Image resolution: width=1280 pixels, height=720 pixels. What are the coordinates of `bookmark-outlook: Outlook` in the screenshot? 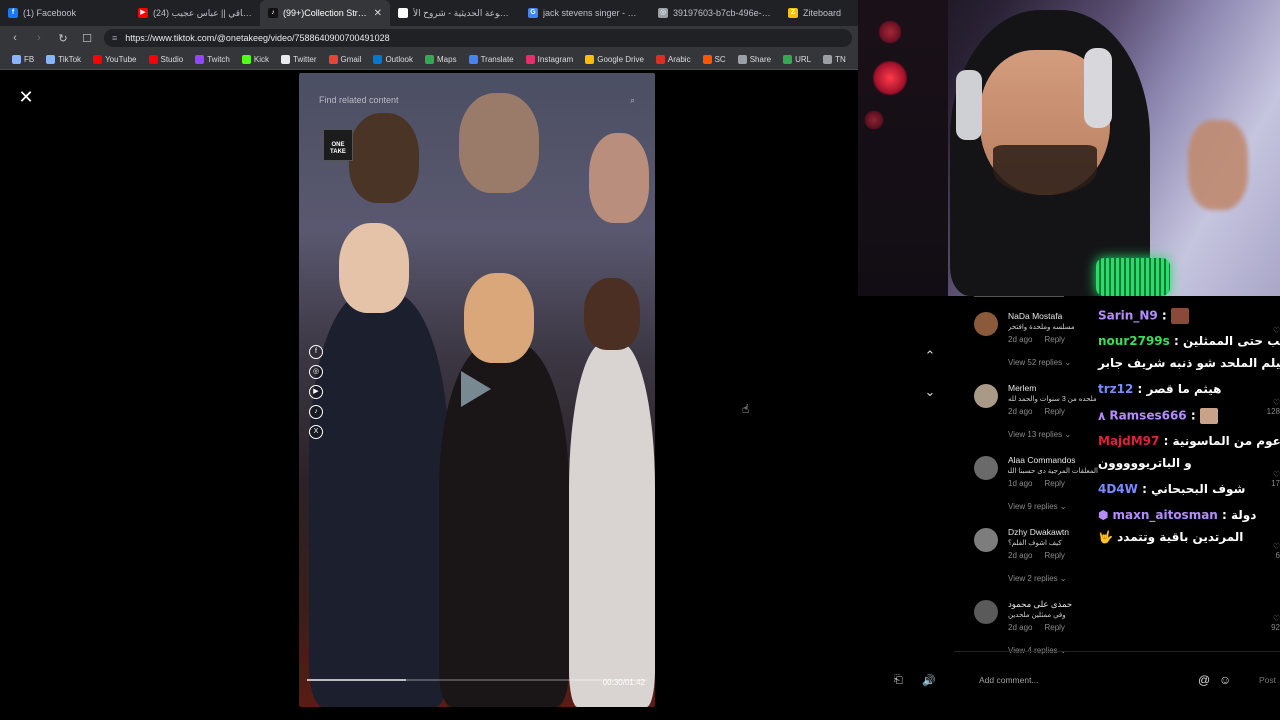 It's located at (393, 59).